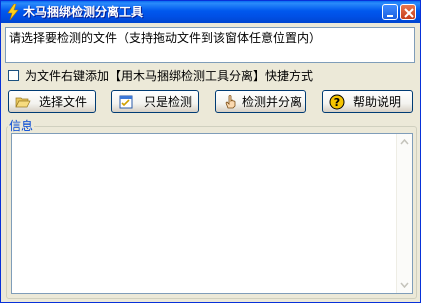 The height and width of the screenshot is (303, 421). Describe the element at coordinates (404, 285) in the screenshot. I see `scroll-down-icon` at that location.